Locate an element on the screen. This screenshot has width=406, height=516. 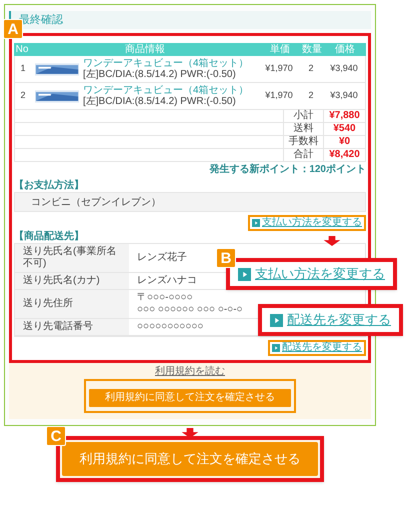
summary-value: ¥0 is located at coordinates (344, 142).